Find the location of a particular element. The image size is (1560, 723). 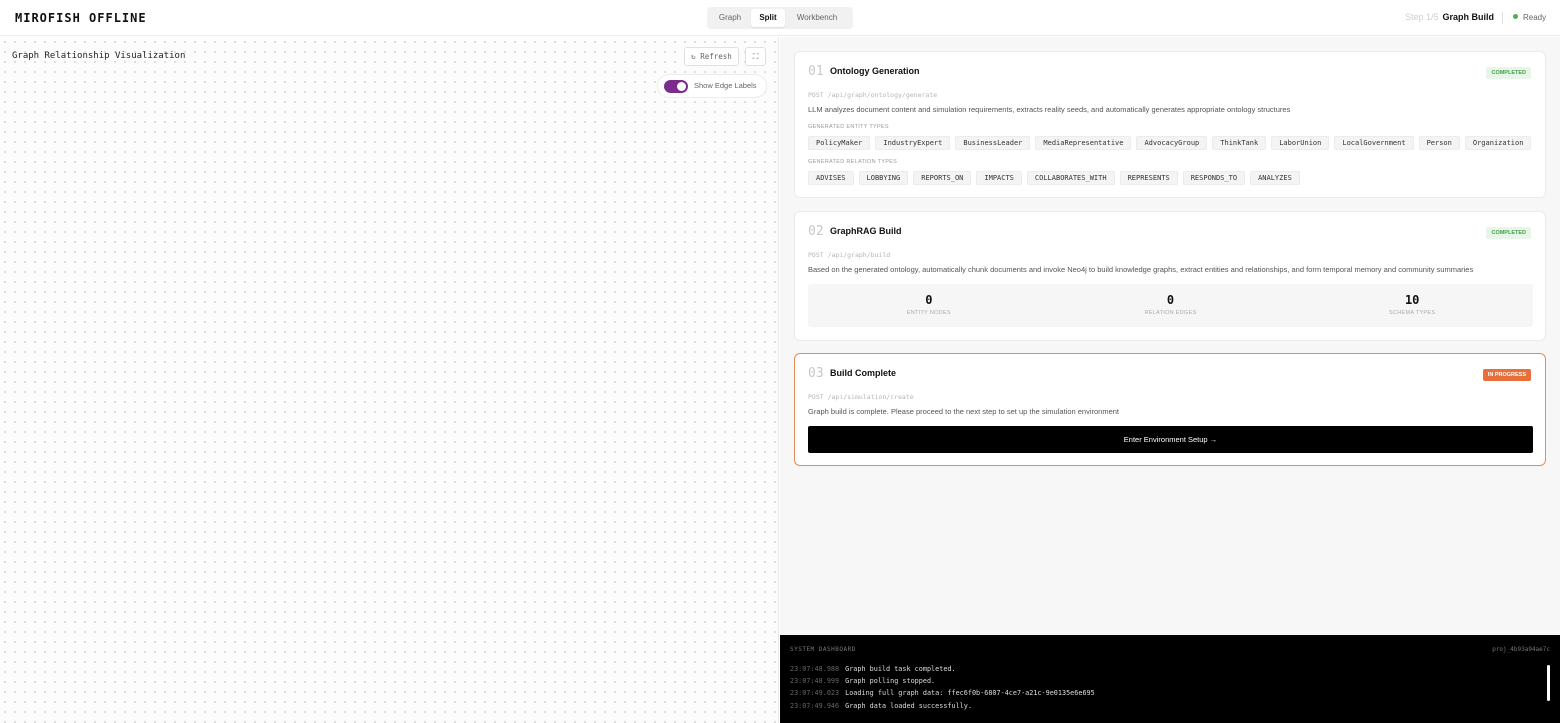

api-endpoint: POST /api/graph/ontology/generate is located at coordinates (873, 95).